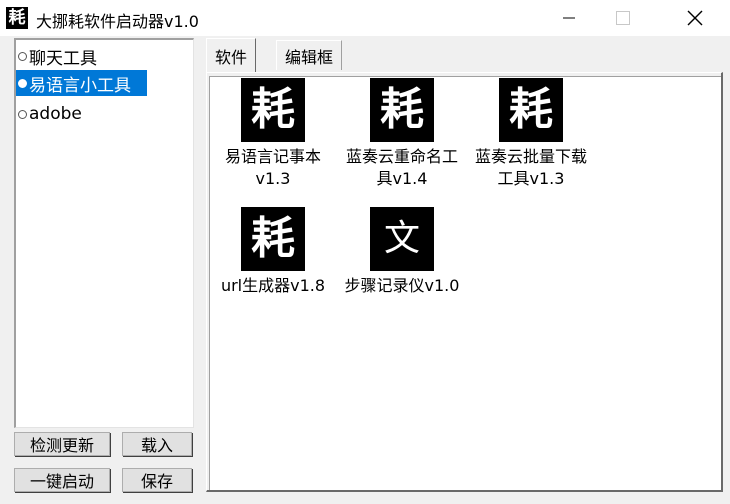 The height and width of the screenshot is (504, 730). I want to click on group-item-label: 聊天工具, so click(63, 58).